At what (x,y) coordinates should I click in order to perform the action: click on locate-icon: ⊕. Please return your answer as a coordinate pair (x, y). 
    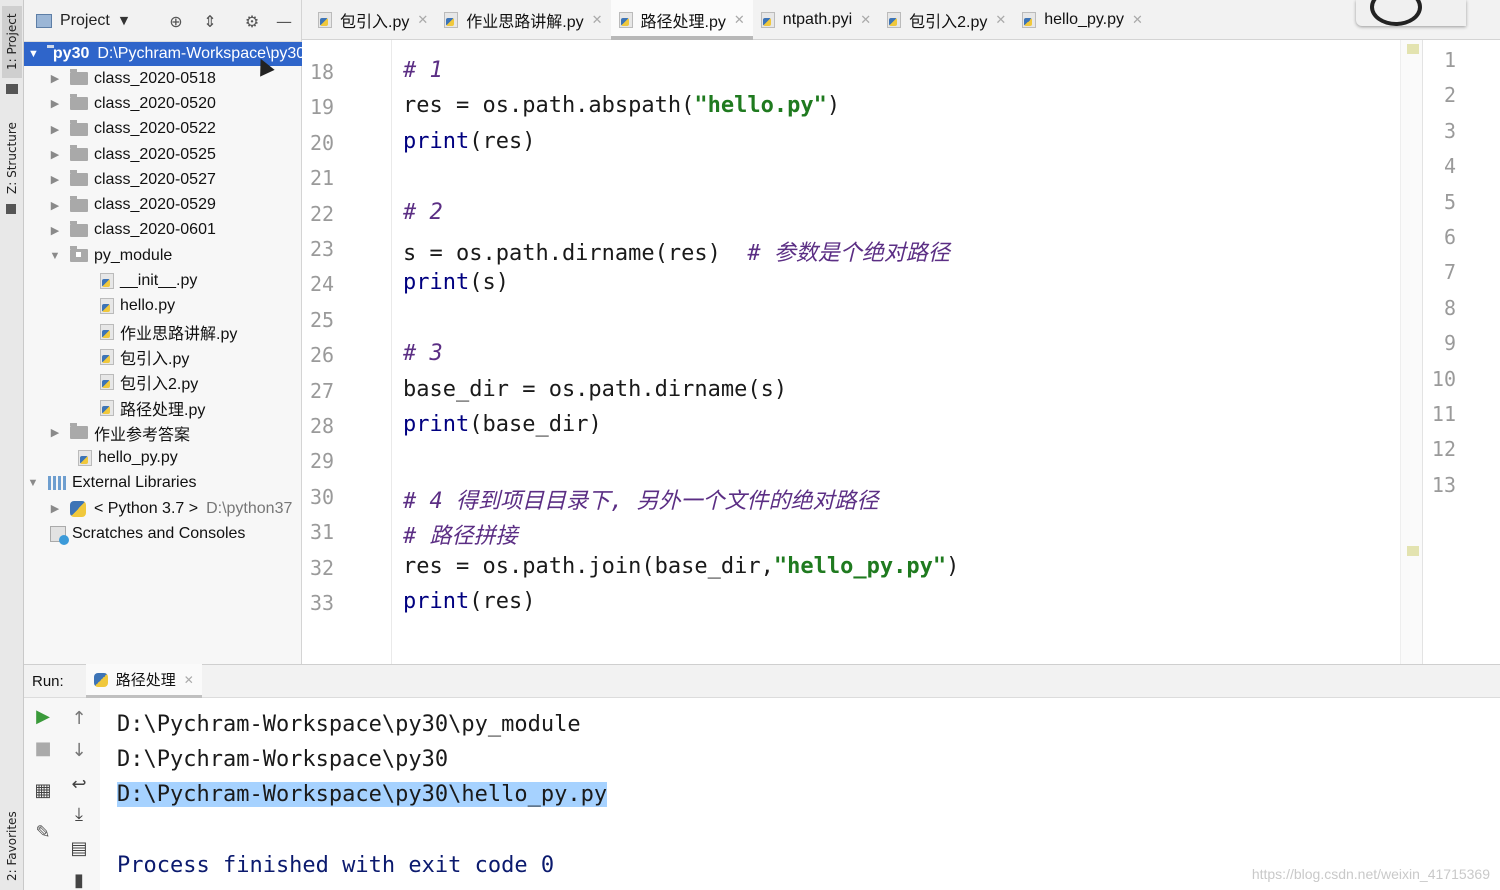
    Looking at the image, I should click on (176, 22).